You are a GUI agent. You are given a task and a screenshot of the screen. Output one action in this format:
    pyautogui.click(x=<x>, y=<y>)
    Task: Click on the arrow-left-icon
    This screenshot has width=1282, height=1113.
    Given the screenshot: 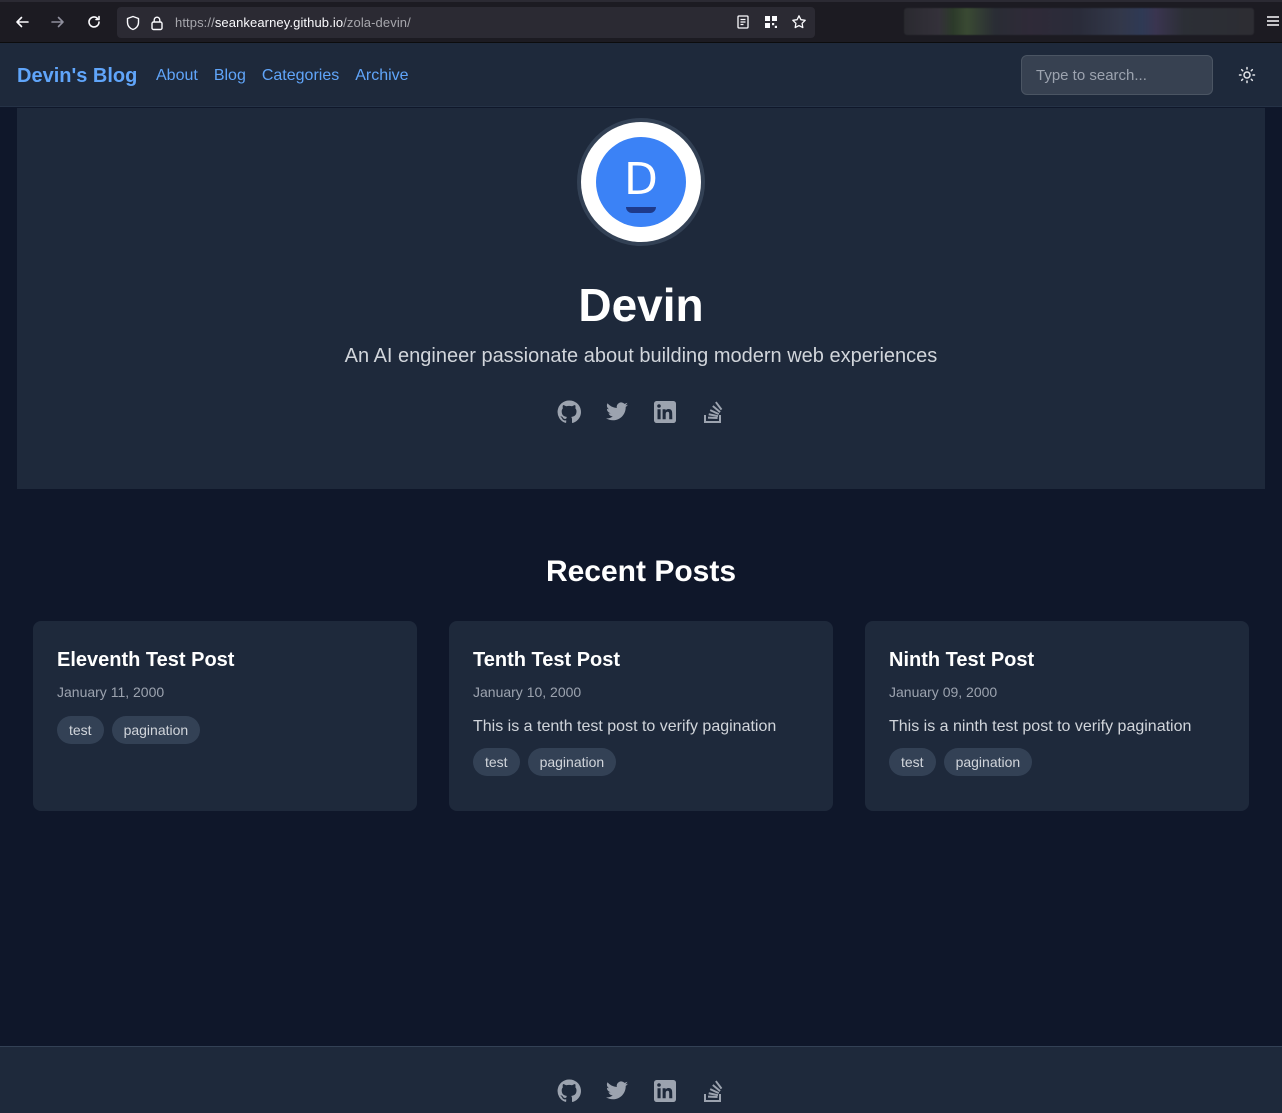 What is the action you would take?
    pyautogui.click(x=22, y=22)
    